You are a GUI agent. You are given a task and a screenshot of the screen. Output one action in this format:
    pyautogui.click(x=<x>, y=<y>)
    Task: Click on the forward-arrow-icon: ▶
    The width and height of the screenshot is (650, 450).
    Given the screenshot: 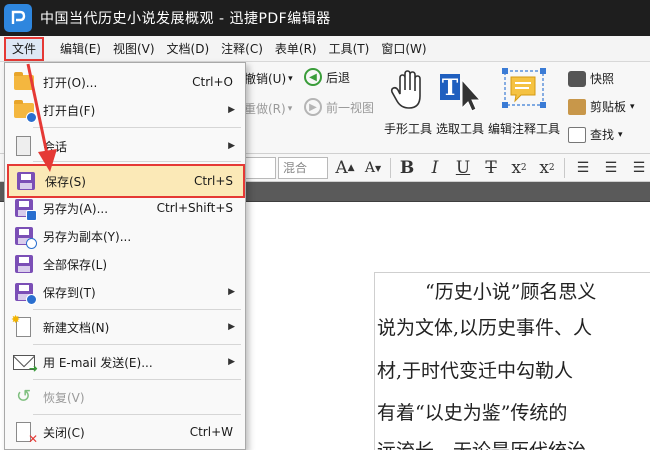 What is the action you would take?
    pyautogui.click(x=313, y=107)
    